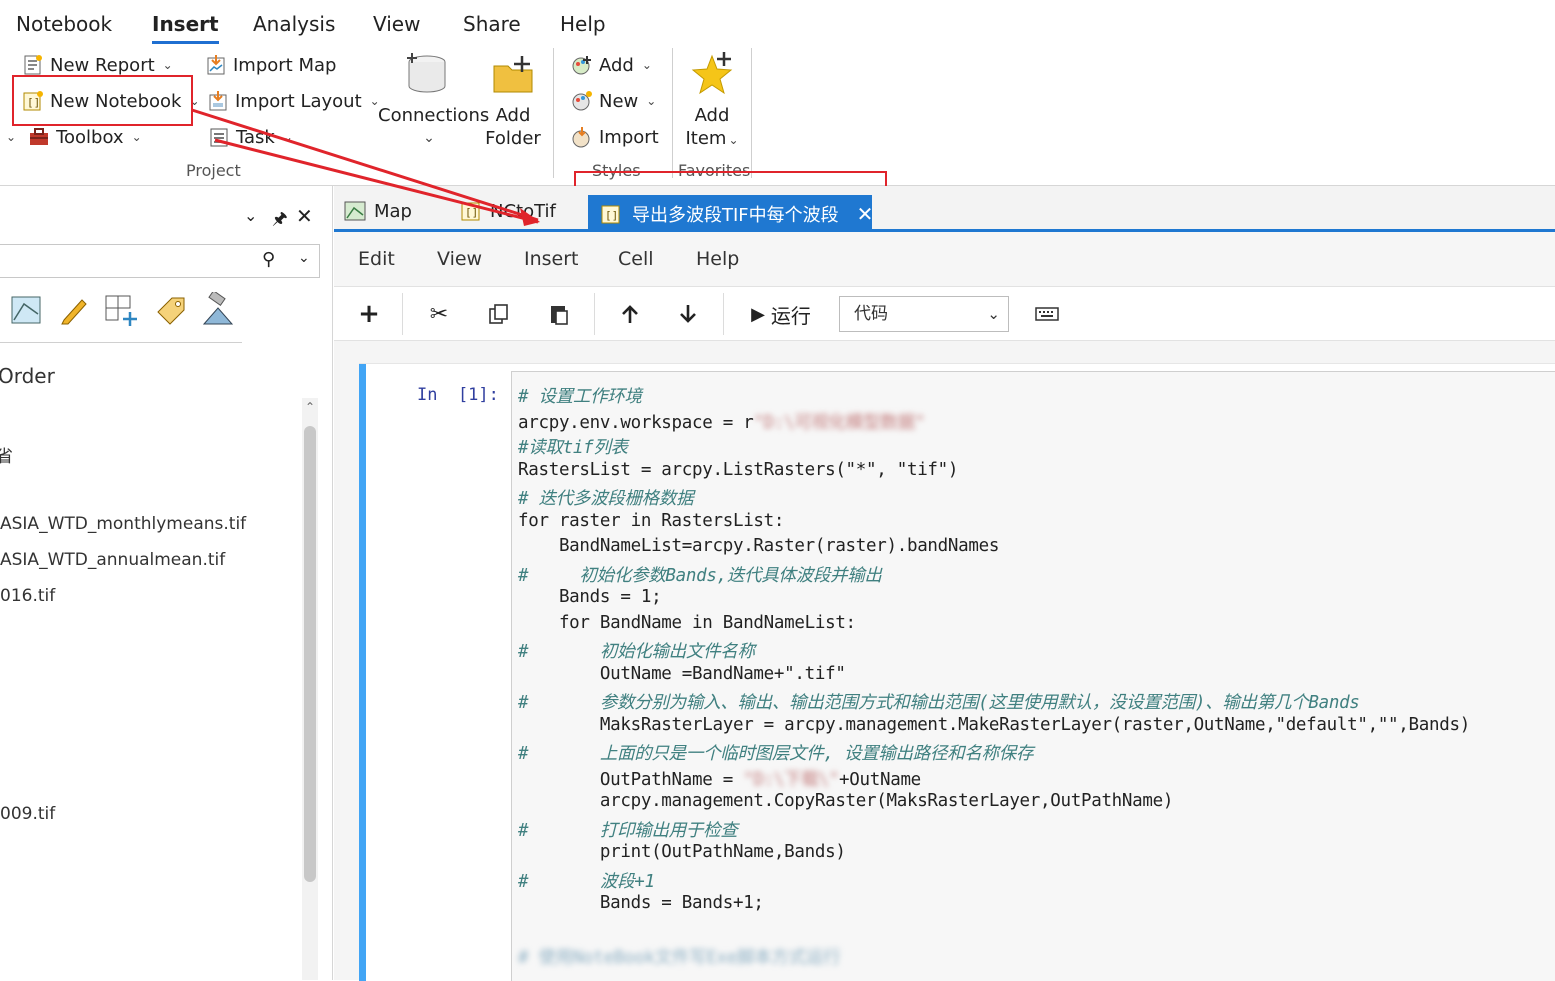 The width and height of the screenshot is (1555, 981). I want to click on add-item-button: Add Item ⌄, so click(712, 101).